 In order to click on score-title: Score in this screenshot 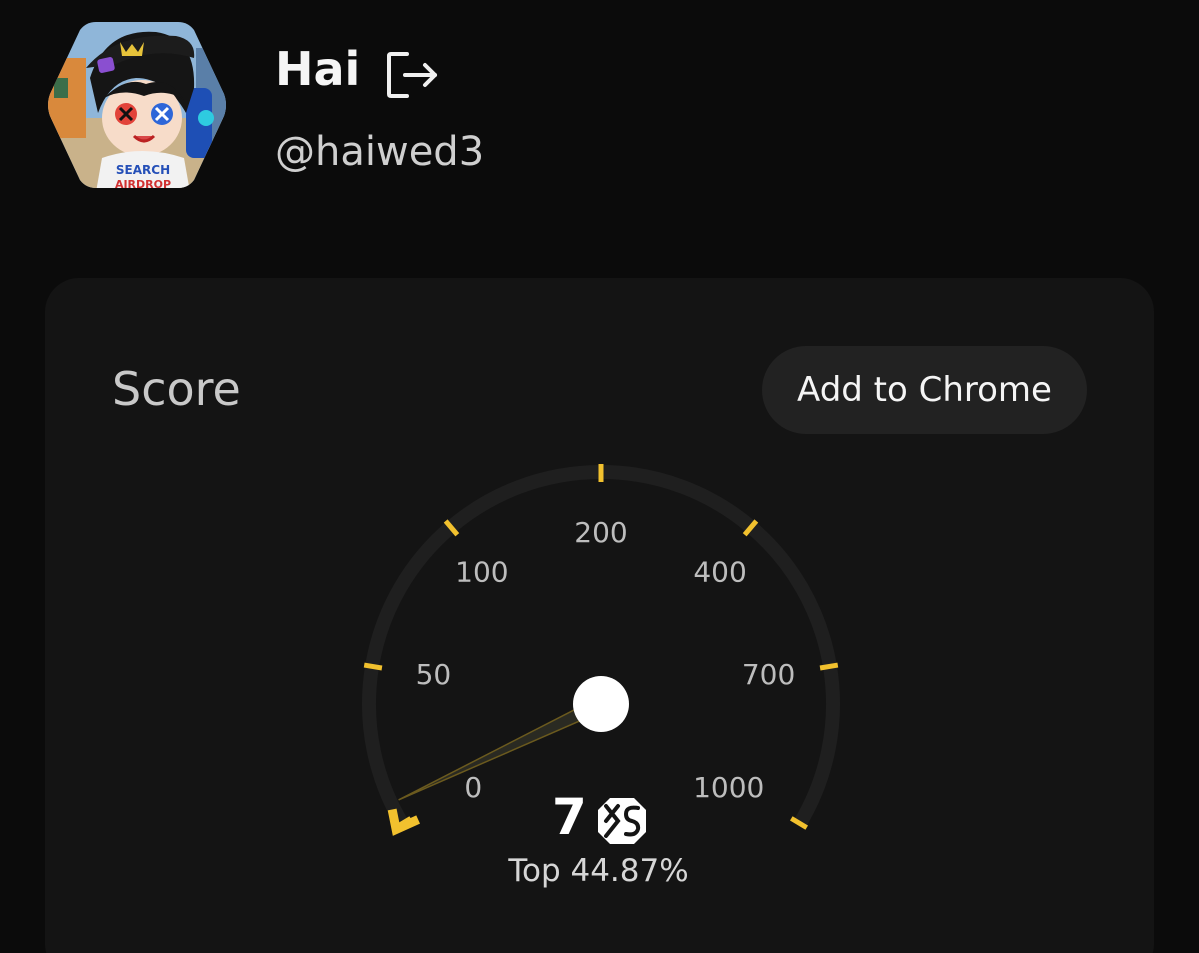, I will do `click(176, 389)`.